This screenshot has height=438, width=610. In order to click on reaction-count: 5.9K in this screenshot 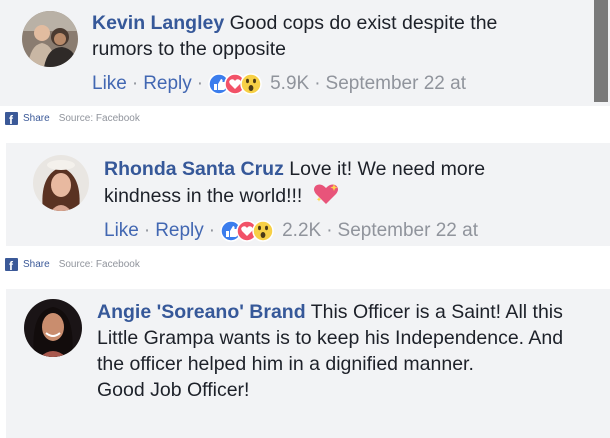, I will do `click(289, 84)`.